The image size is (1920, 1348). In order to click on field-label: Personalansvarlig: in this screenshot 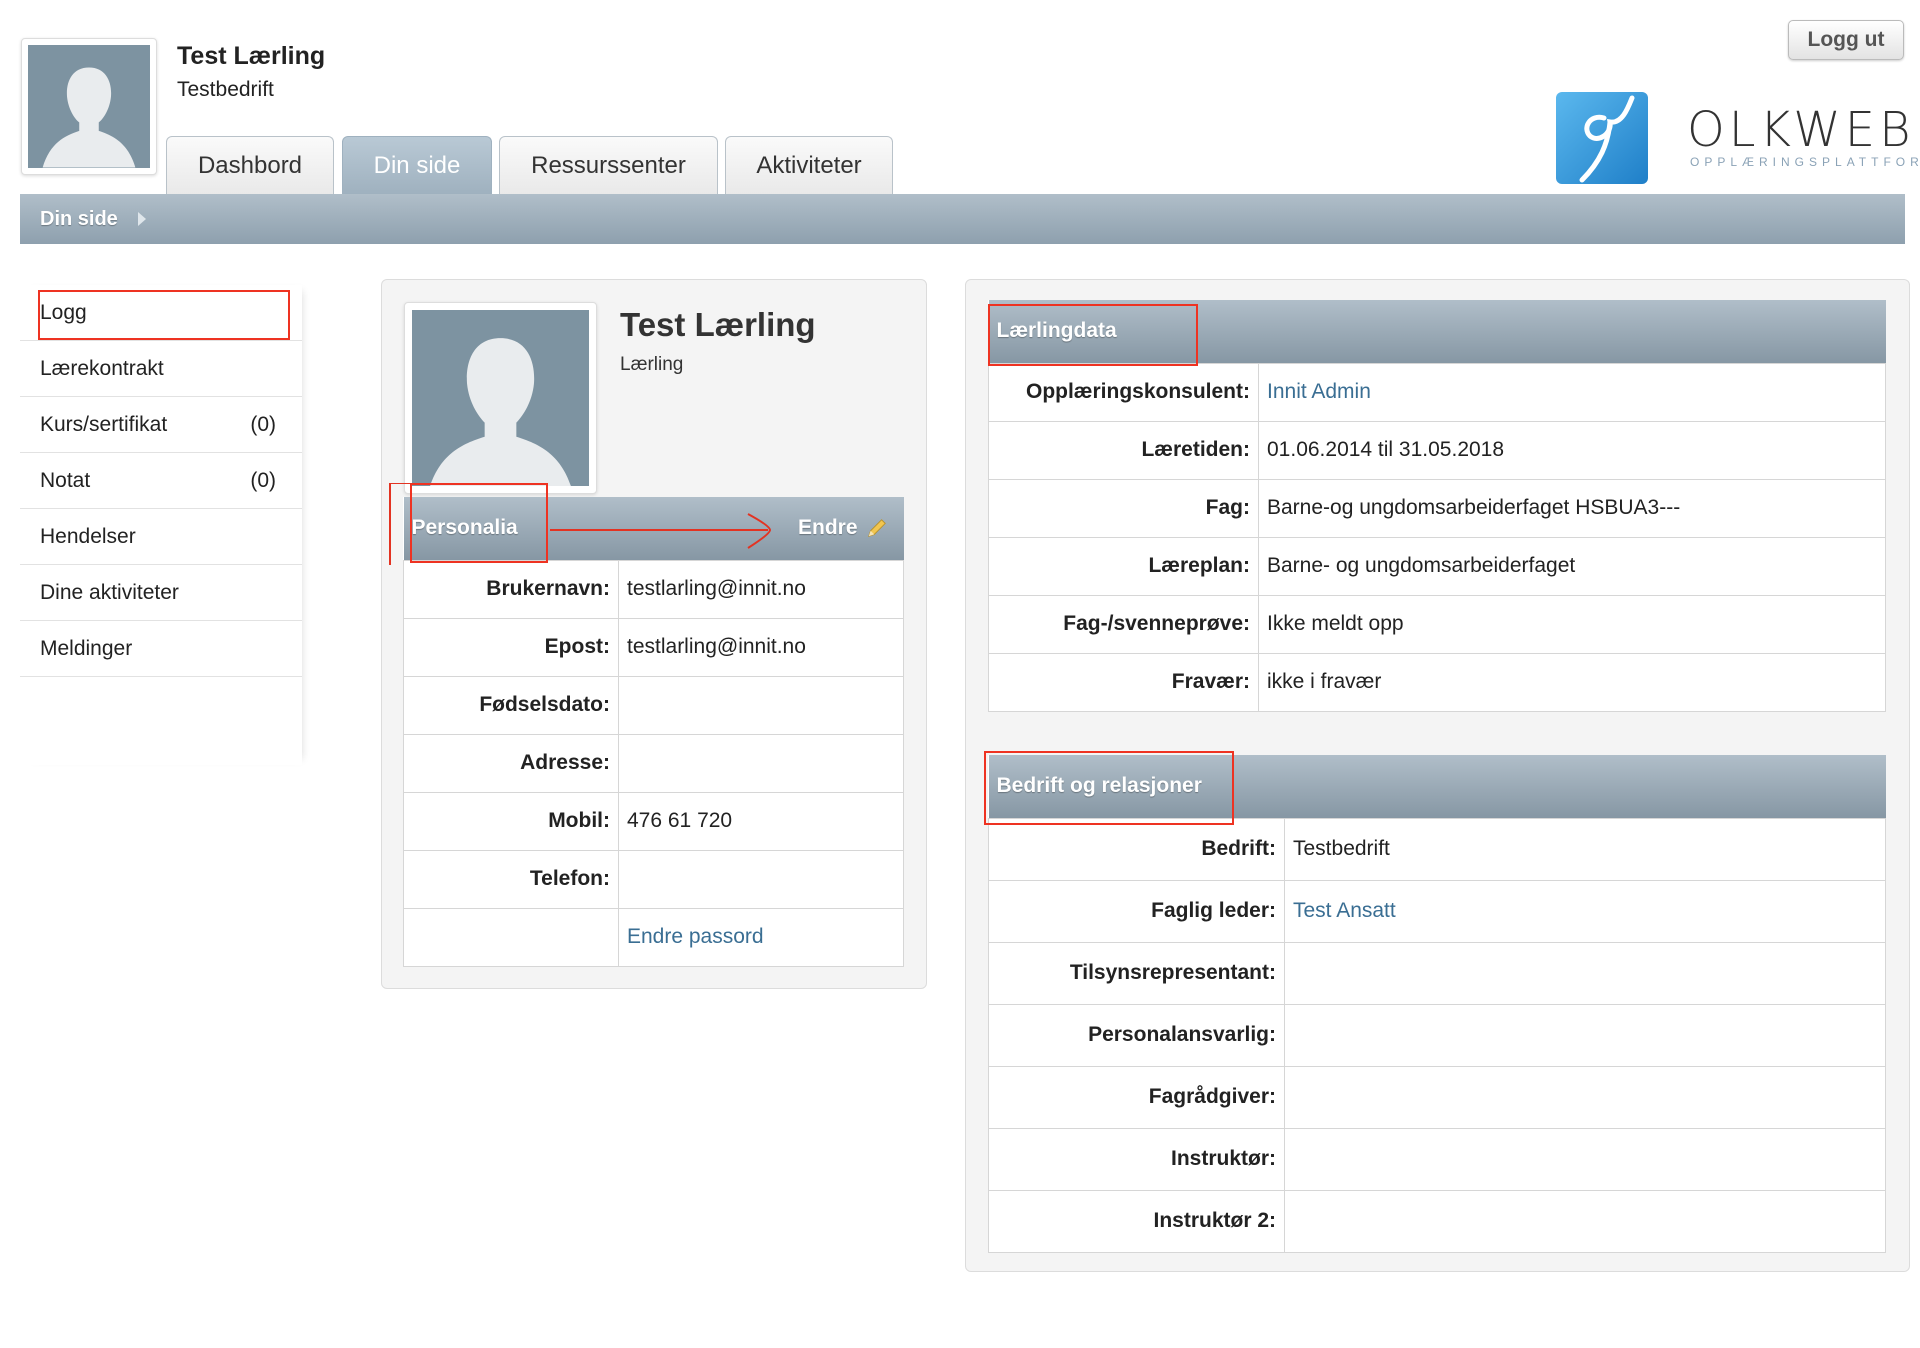, I will do `click(1136, 1035)`.